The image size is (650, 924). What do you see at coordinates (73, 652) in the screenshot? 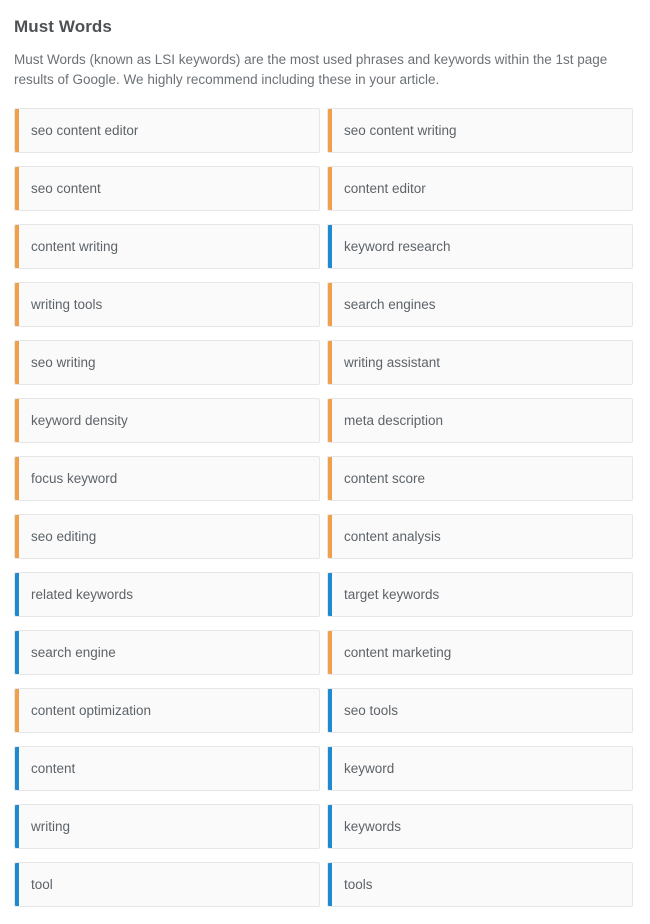
I see `must-word-label: search engine` at bounding box center [73, 652].